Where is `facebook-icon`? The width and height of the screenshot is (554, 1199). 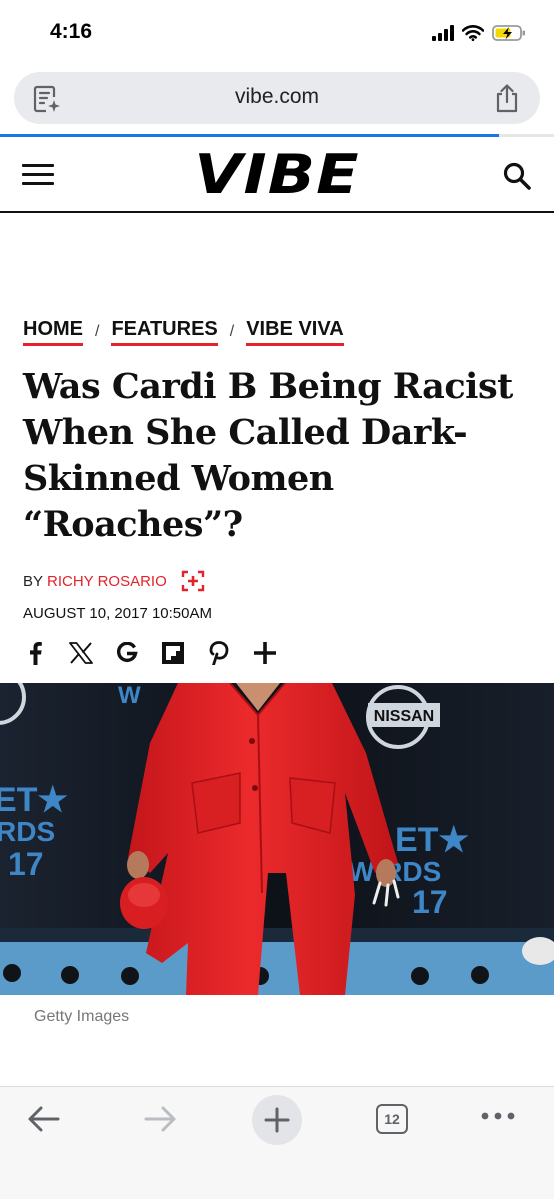
facebook-icon is located at coordinates (35, 653).